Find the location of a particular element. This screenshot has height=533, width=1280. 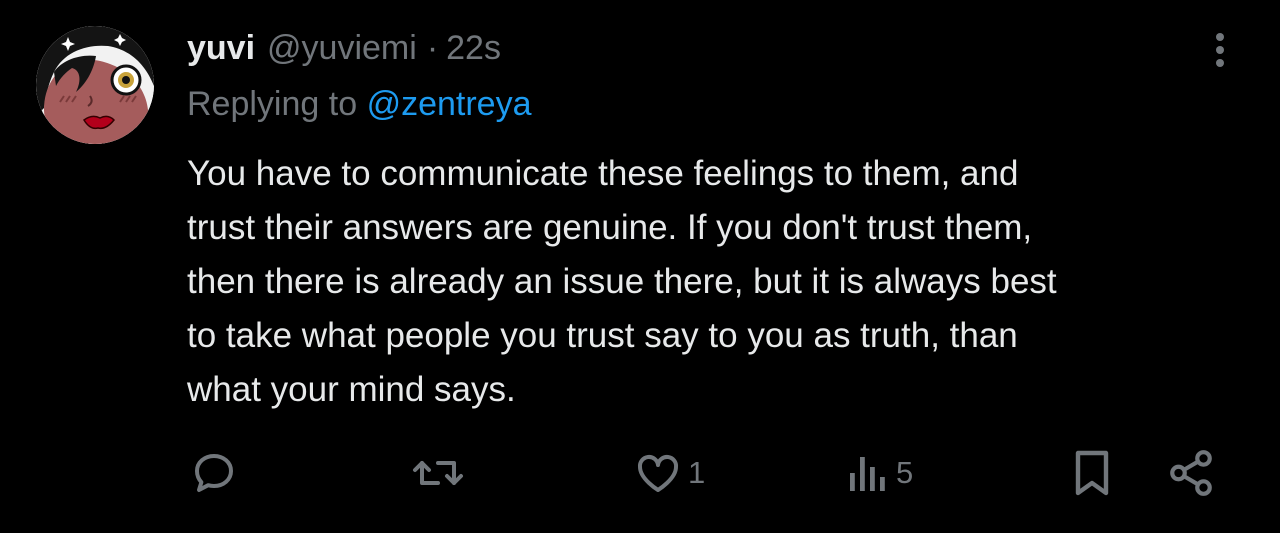

avatar-image is located at coordinates (95, 85).